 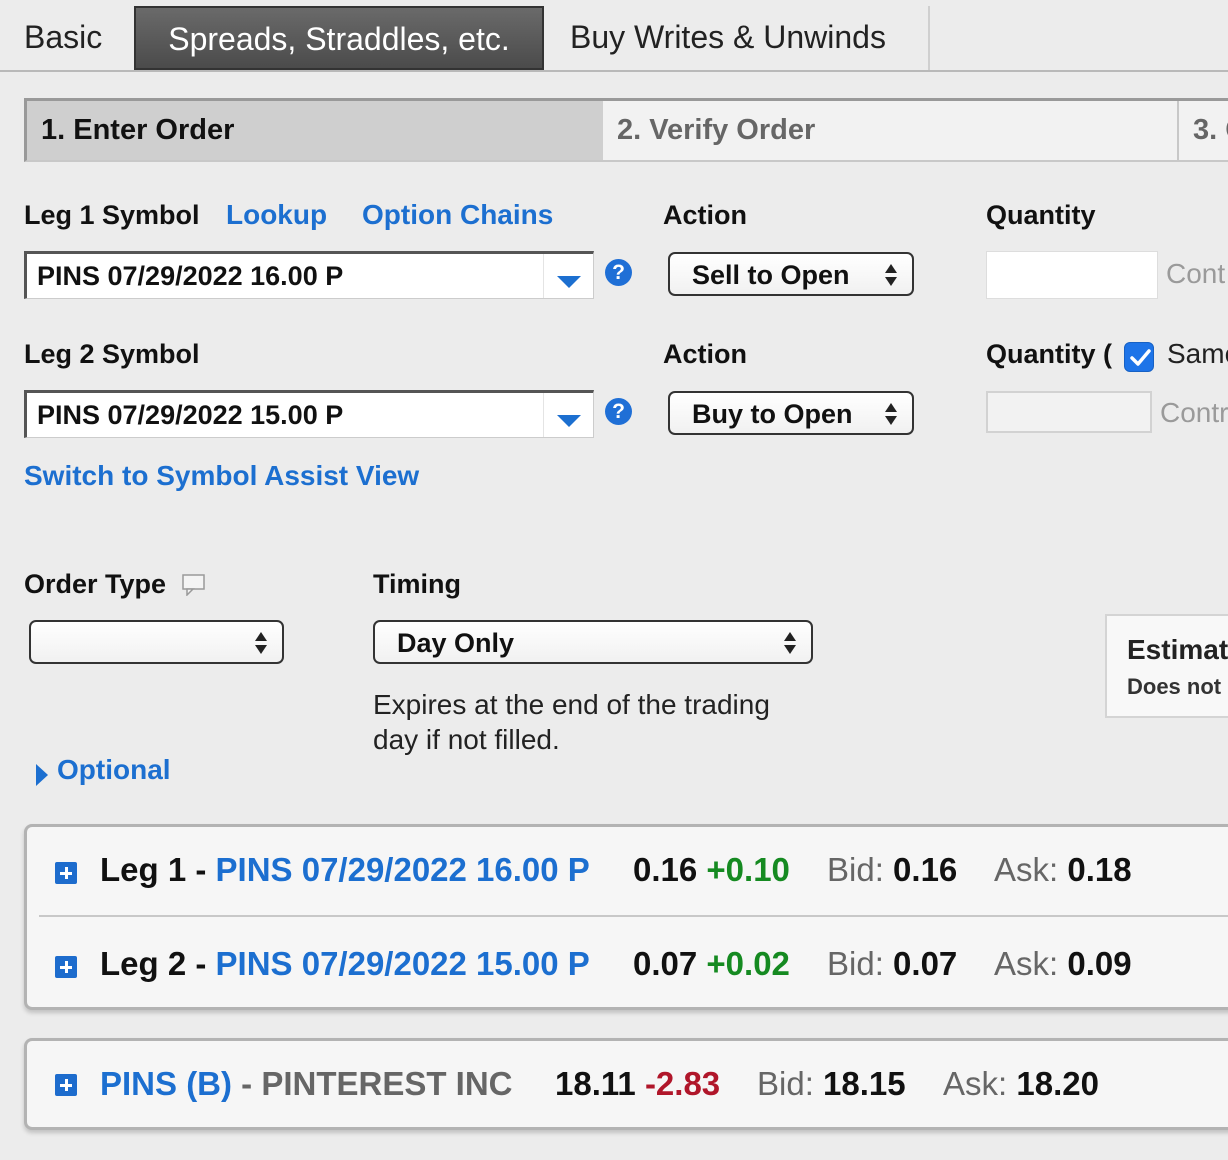 I want to click on leg2-change: +0.02, so click(x=748, y=963).